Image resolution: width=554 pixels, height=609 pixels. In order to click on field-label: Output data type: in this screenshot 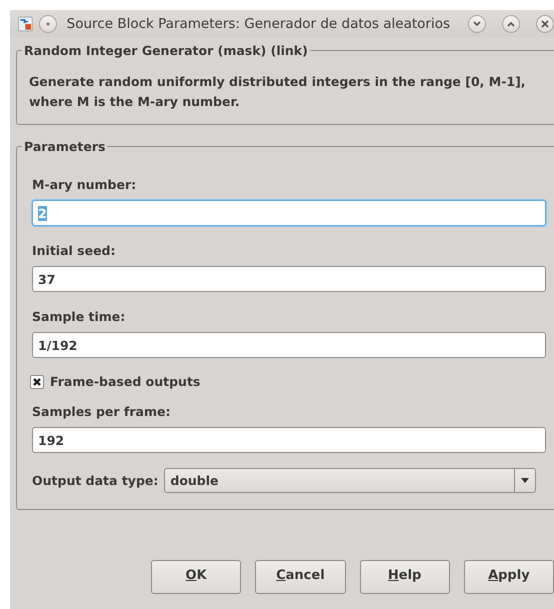, I will do `click(95, 480)`.